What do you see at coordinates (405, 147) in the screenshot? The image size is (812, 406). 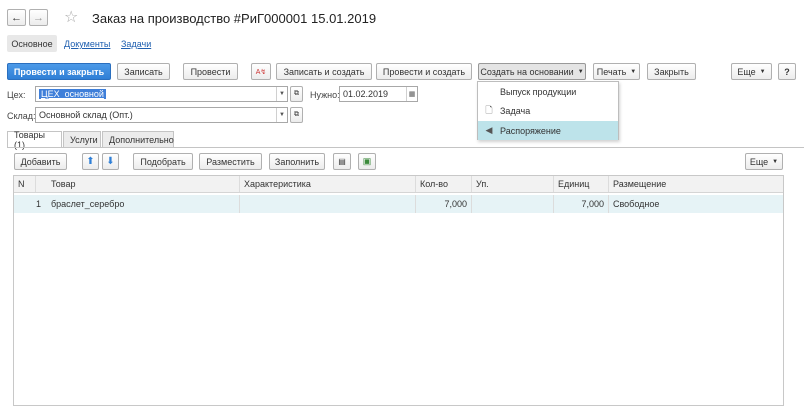 I see `tab-panel-border` at bounding box center [405, 147].